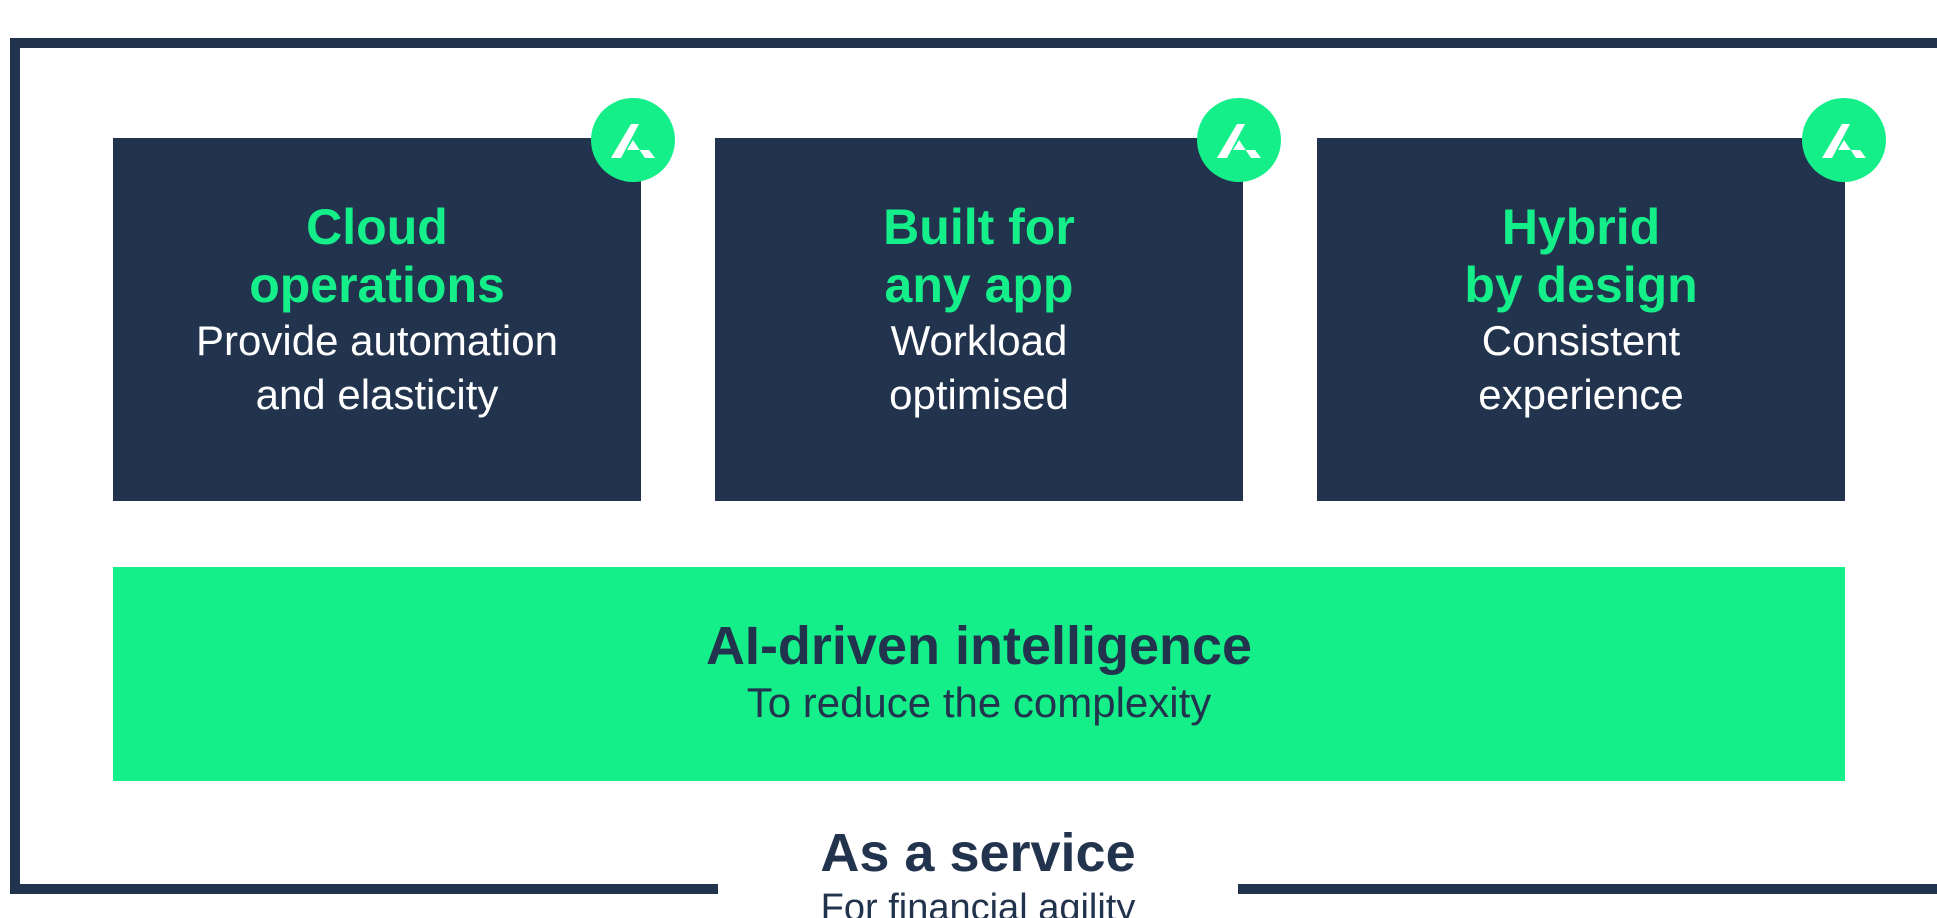  Describe the element at coordinates (979, 646) in the screenshot. I see `ai-bar-title: AI-driven intelligence` at that location.